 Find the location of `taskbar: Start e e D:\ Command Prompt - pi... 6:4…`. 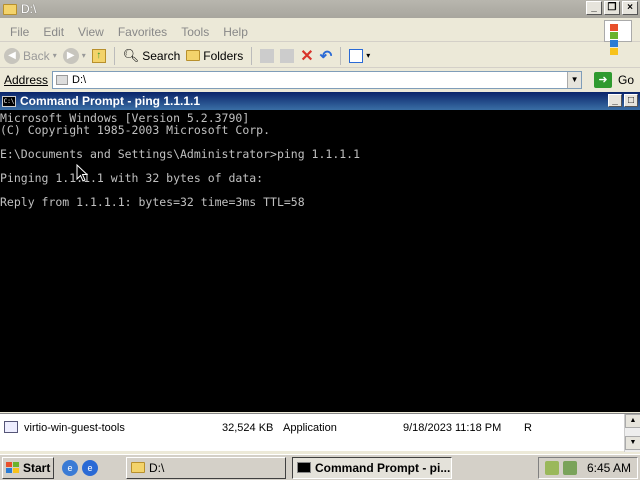

taskbar: Start e e D:\ Command Prompt - pi... 6:4… is located at coordinates (320, 467).